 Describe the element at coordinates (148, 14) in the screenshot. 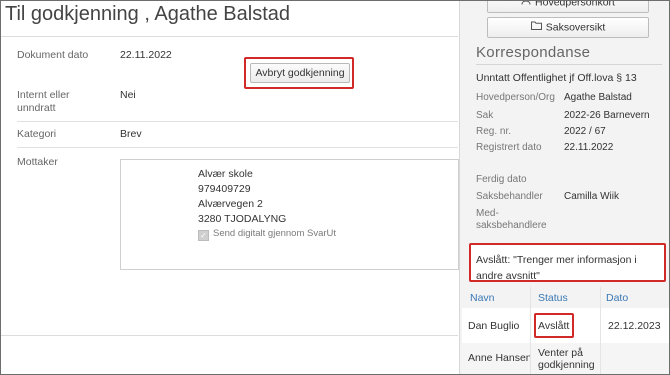

I see `page-title: Til godkjenning , Agathe Balstad` at that location.